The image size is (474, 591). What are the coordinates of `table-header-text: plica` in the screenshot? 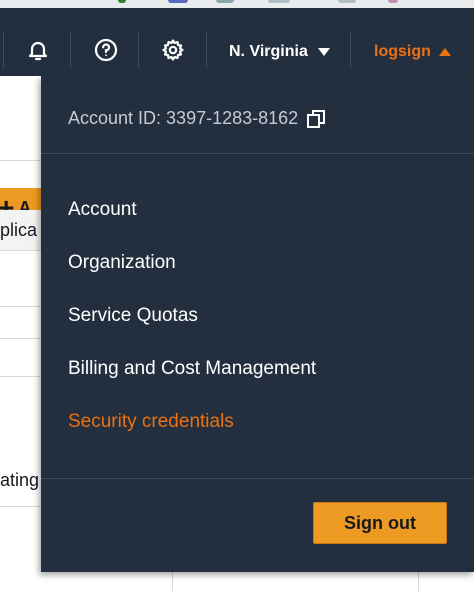 It's located at (19, 230).